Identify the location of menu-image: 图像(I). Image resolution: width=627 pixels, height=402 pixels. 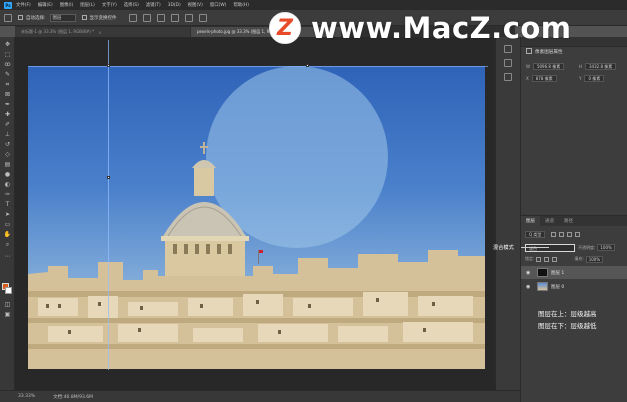
(67, 5).